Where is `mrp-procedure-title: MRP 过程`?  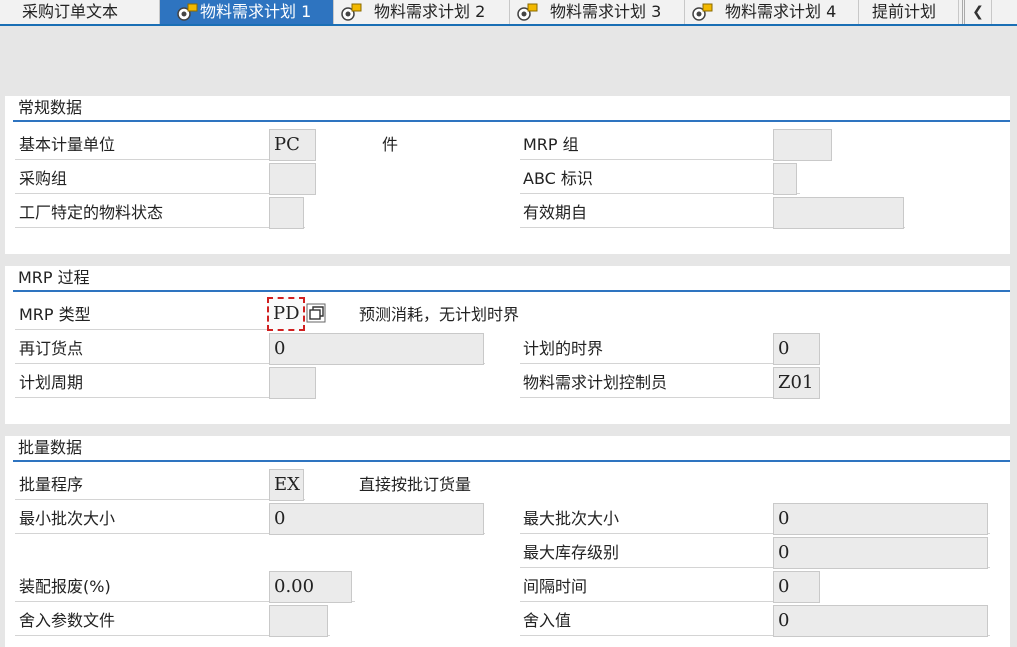 mrp-procedure-title: MRP 过程 is located at coordinates (54, 277).